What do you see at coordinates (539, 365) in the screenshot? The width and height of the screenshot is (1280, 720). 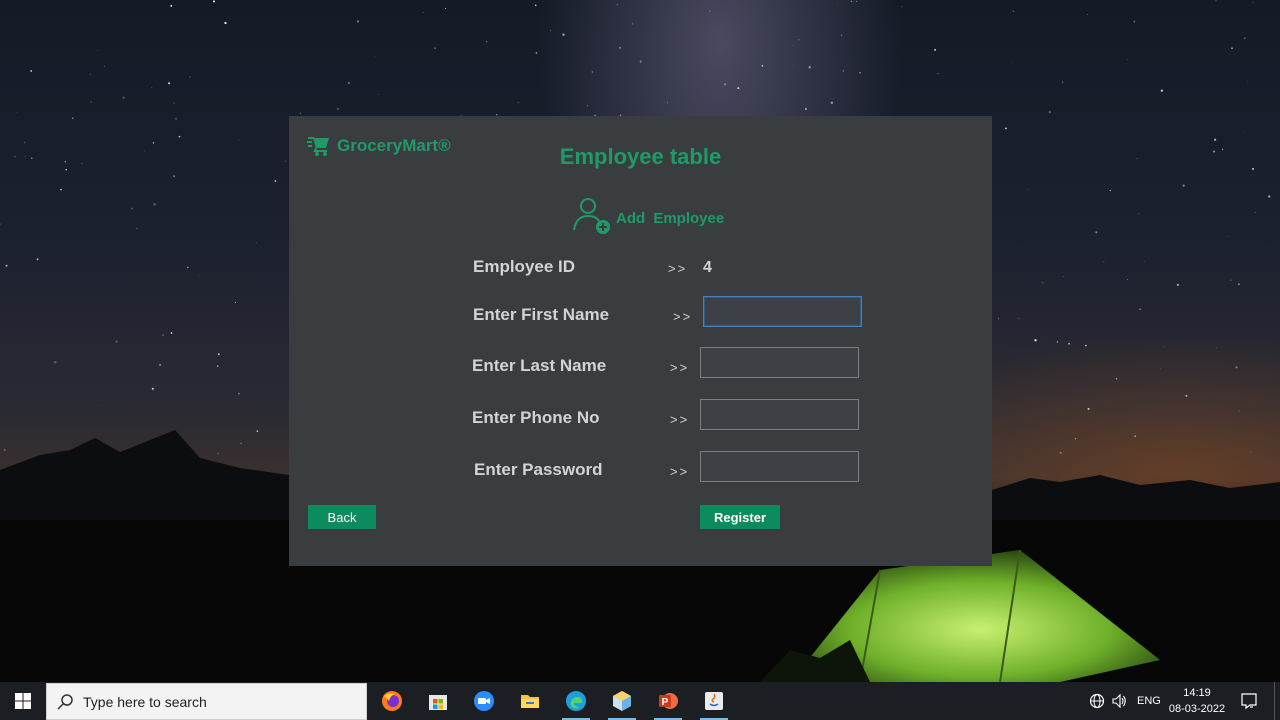 I see `last-name-label: Enter Last Name` at bounding box center [539, 365].